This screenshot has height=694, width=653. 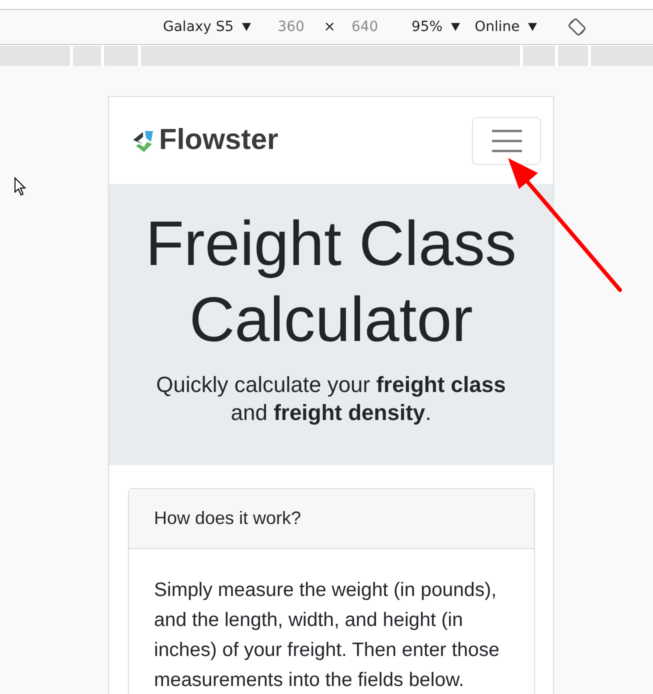 I want to click on page-subtitle: Quickly calculate your freight class and freight density., so click(x=331, y=399).